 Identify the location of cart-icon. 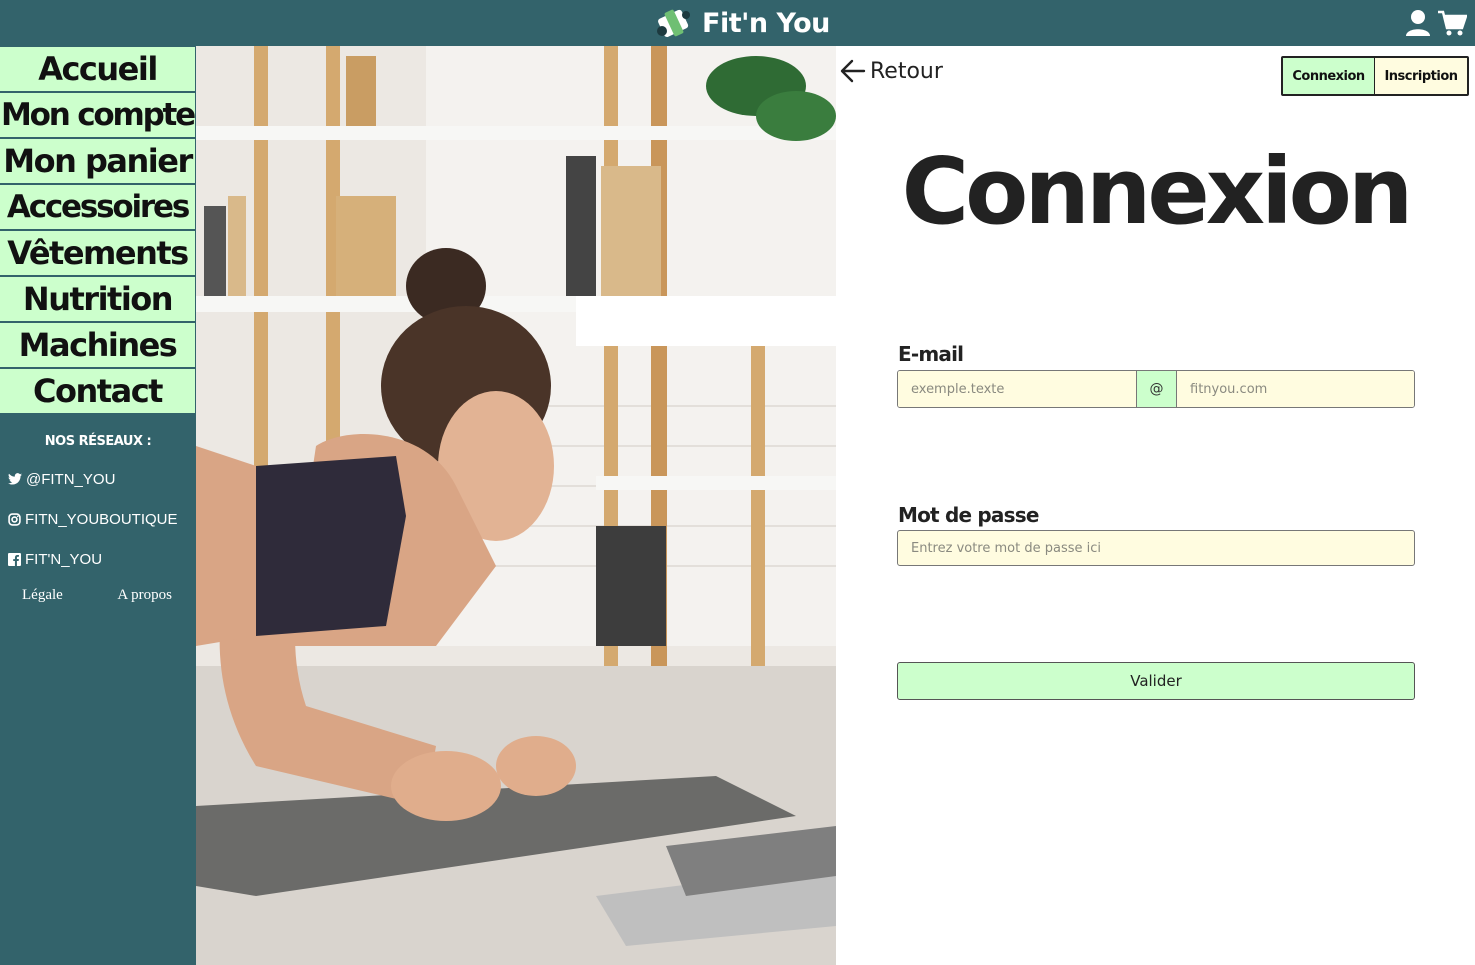
(1452, 23).